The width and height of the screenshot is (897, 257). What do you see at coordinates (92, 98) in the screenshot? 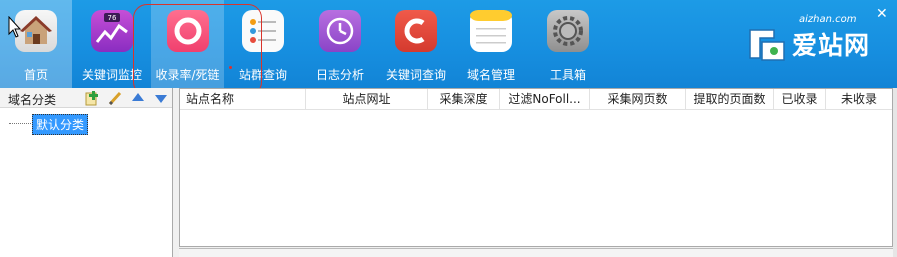
I see `add-category-icon` at bounding box center [92, 98].